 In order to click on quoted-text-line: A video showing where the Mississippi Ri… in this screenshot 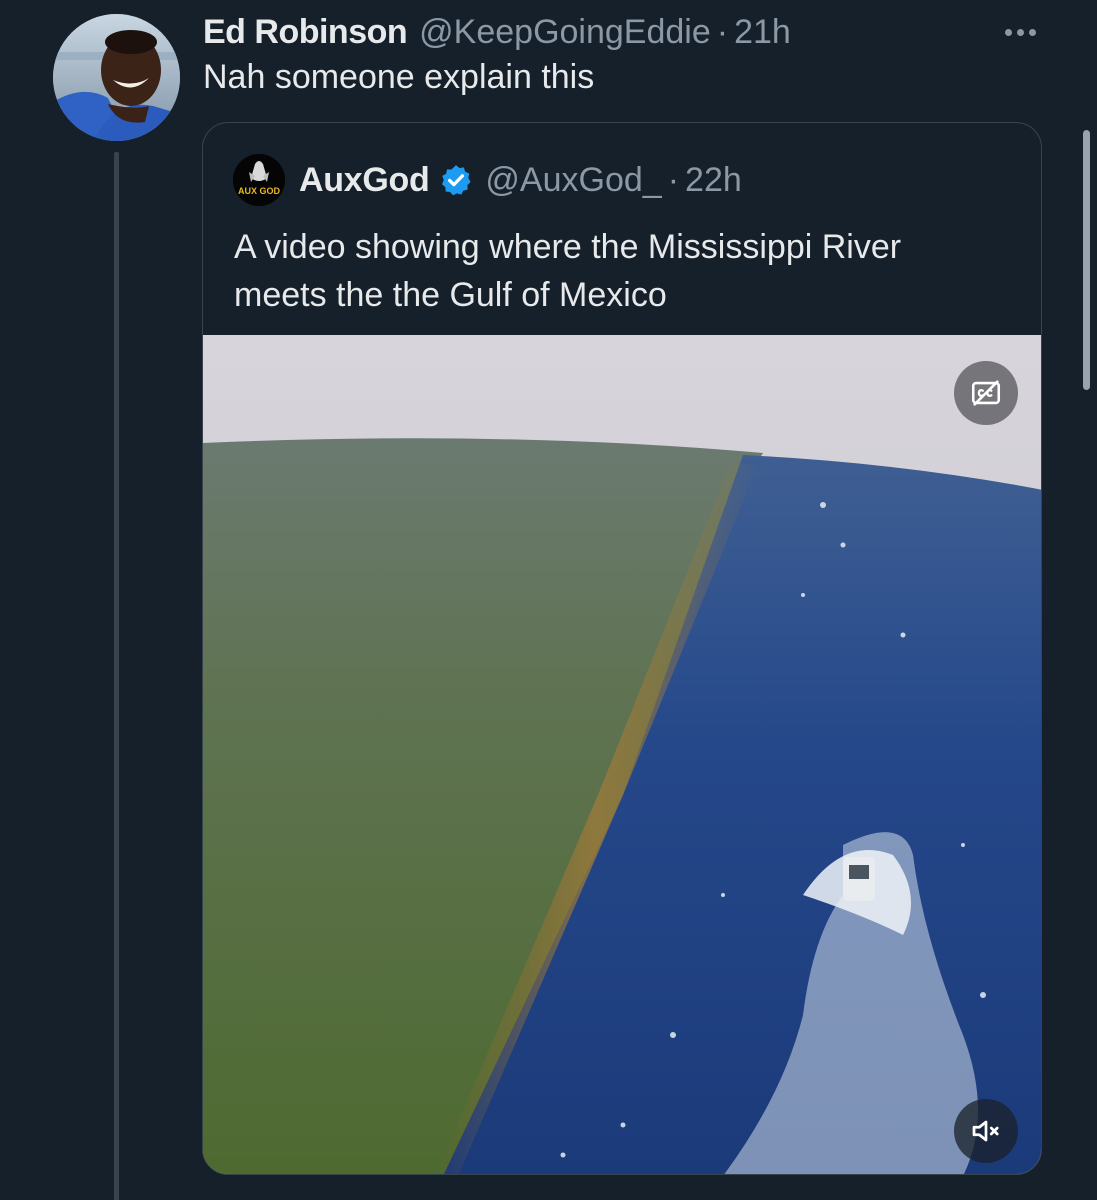, I will do `click(568, 247)`.